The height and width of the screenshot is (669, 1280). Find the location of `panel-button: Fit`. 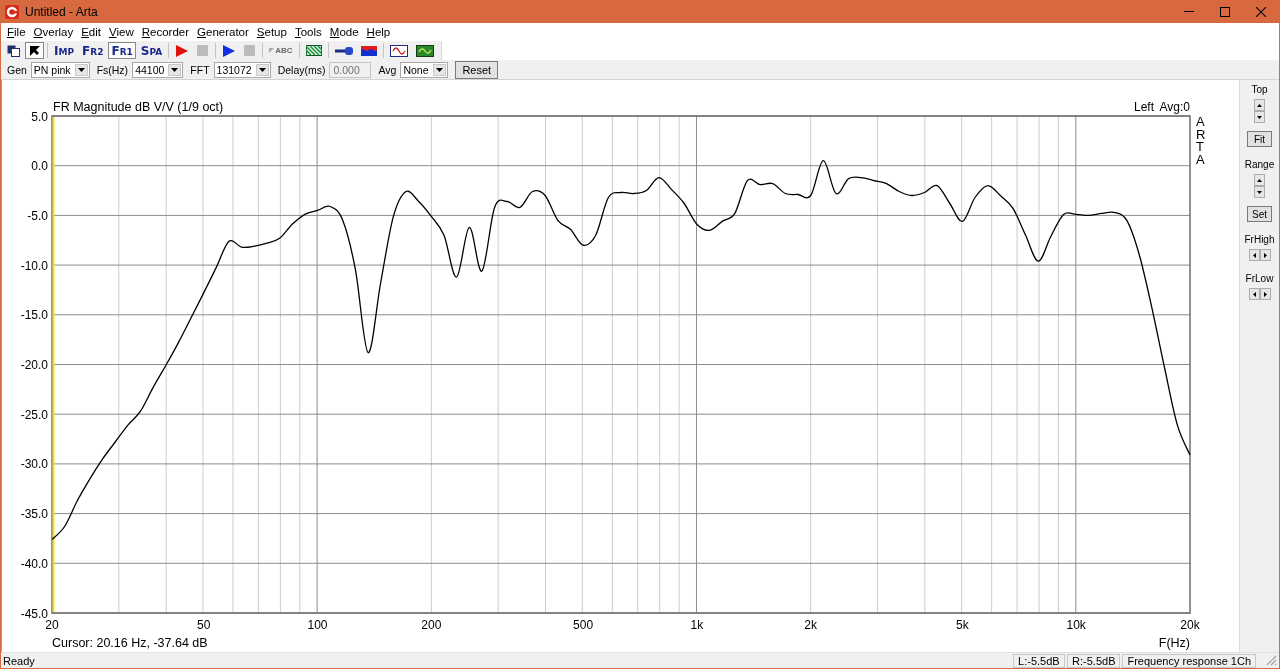

panel-button: Fit is located at coordinates (1259, 139).